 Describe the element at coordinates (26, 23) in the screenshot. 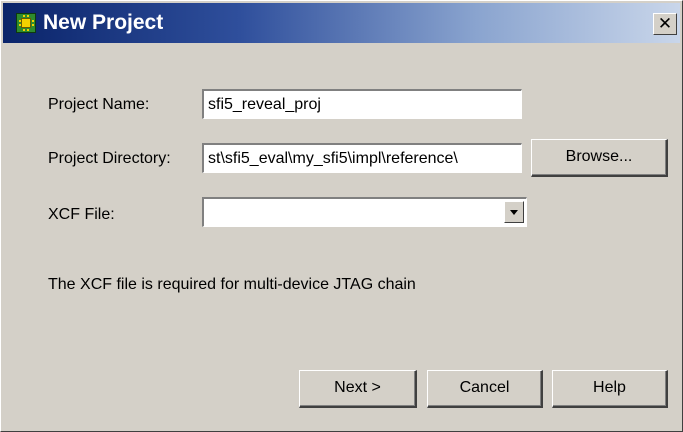

I see `reveal-app-icon` at that location.